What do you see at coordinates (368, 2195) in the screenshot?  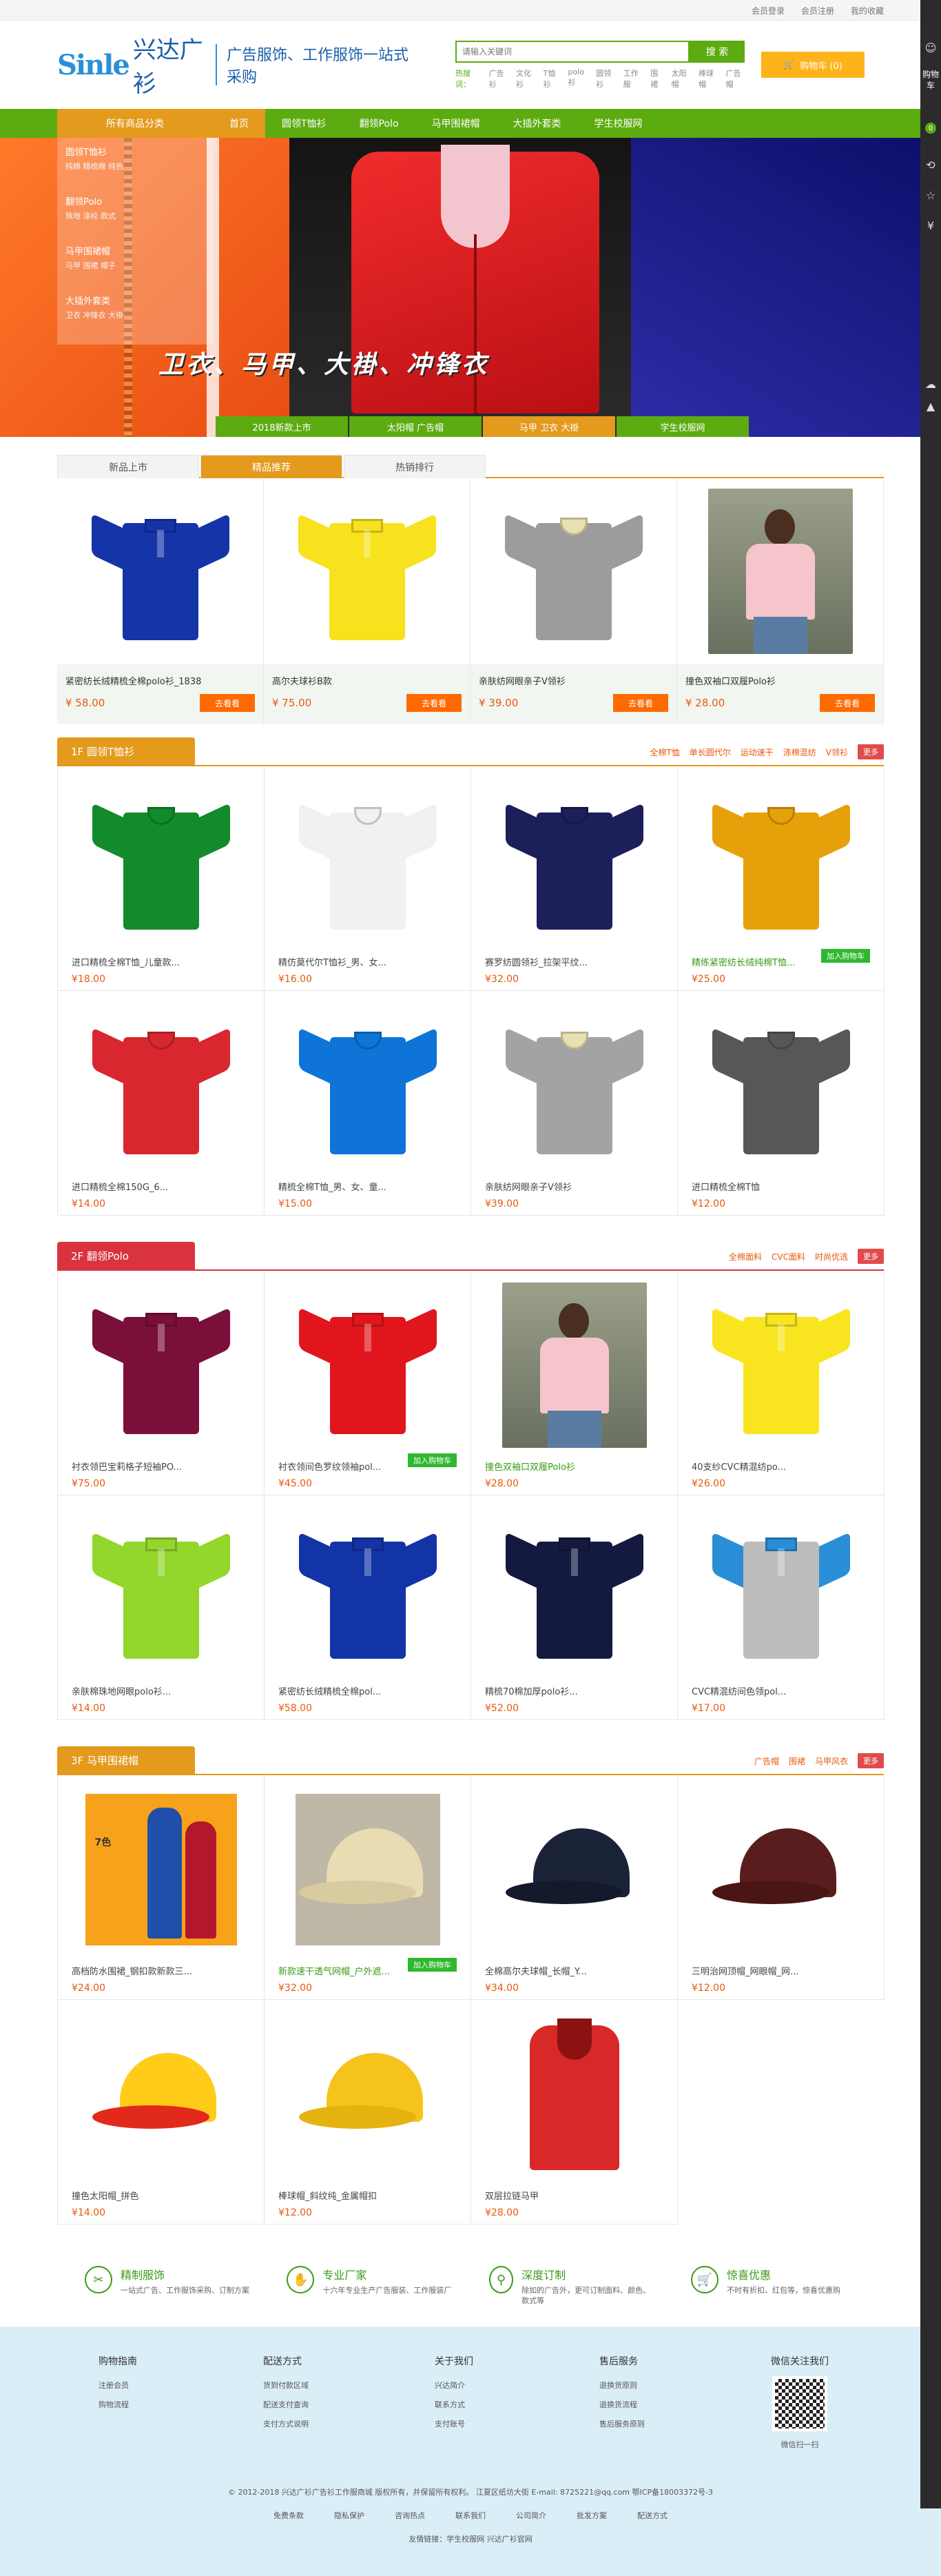 I see `product-name: 棒球帽_斜纹纯_金属帽扣` at bounding box center [368, 2195].